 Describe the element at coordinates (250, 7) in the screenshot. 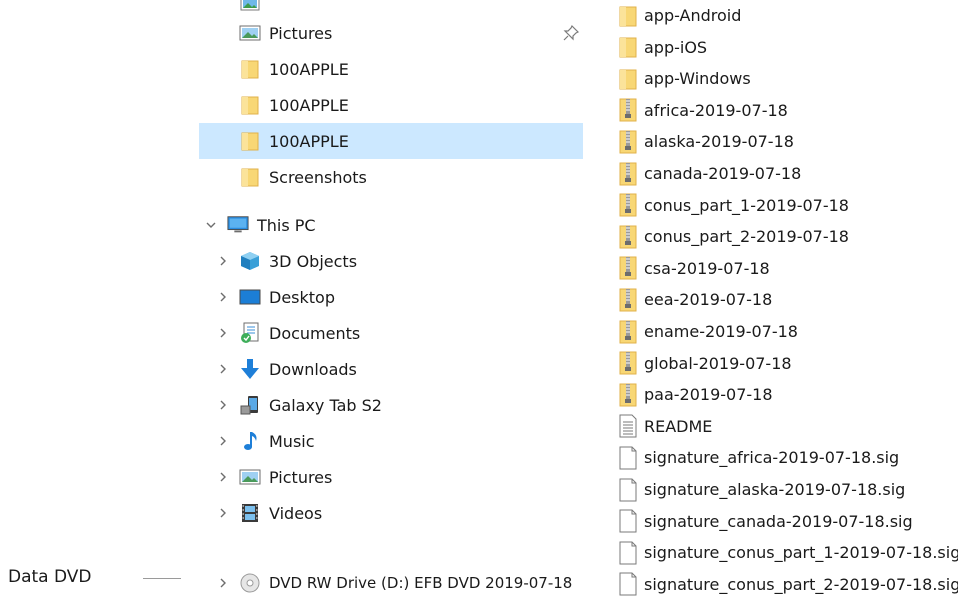

I see `pictures-icon-partial` at that location.